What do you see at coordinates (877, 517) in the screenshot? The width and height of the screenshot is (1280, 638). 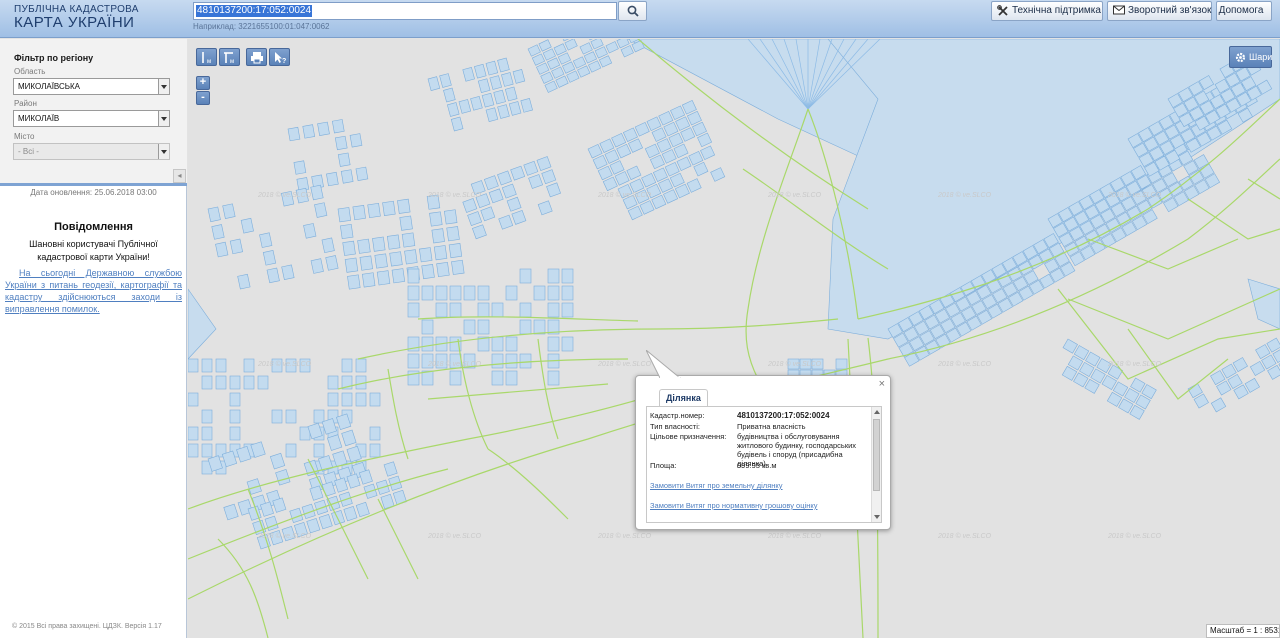 I see `scroll-down-icon` at bounding box center [877, 517].